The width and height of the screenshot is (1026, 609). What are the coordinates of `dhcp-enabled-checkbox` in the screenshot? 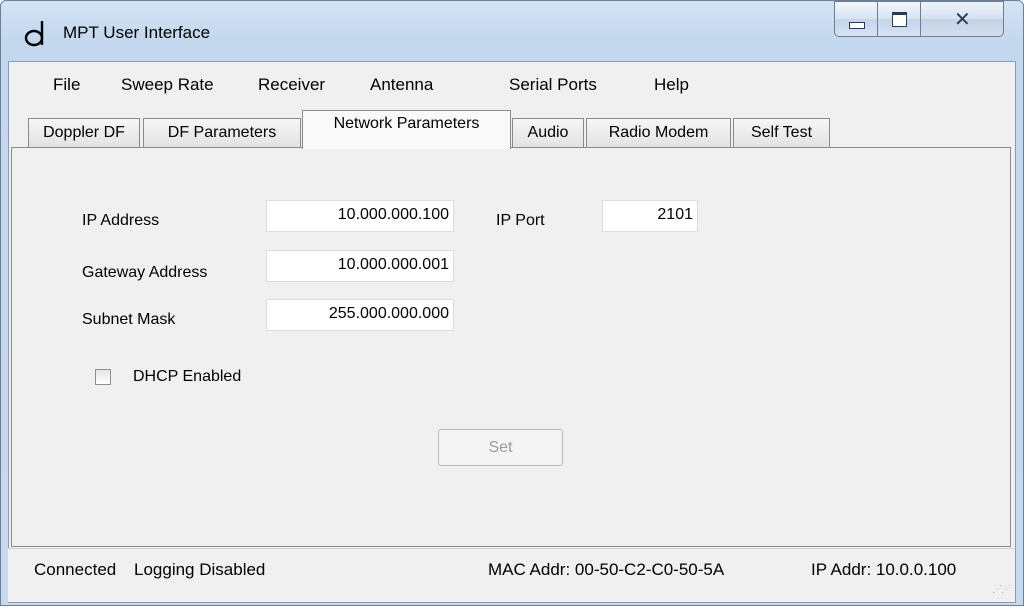 It's located at (103, 377).